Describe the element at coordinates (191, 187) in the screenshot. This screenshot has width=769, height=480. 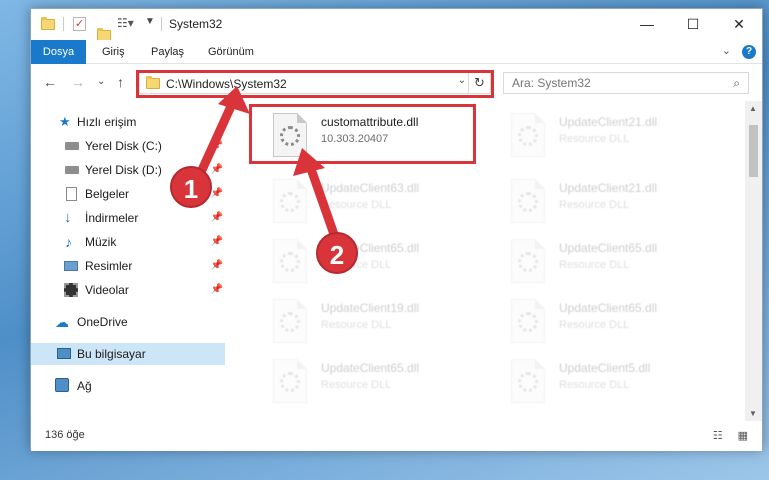
I see `callout-badge-1: 1` at that location.